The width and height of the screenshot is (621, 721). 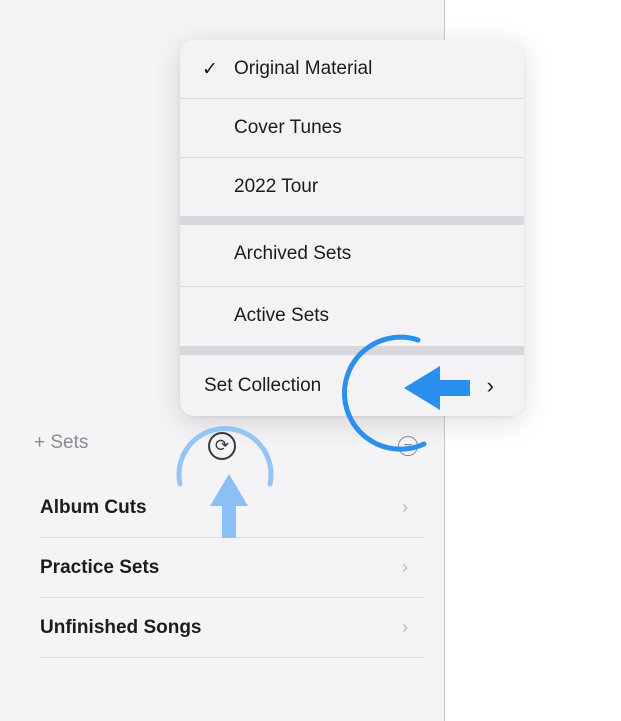 What do you see at coordinates (352, 128) in the screenshot?
I see `menu-item-cover-tunes: Cover Tunes` at bounding box center [352, 128].